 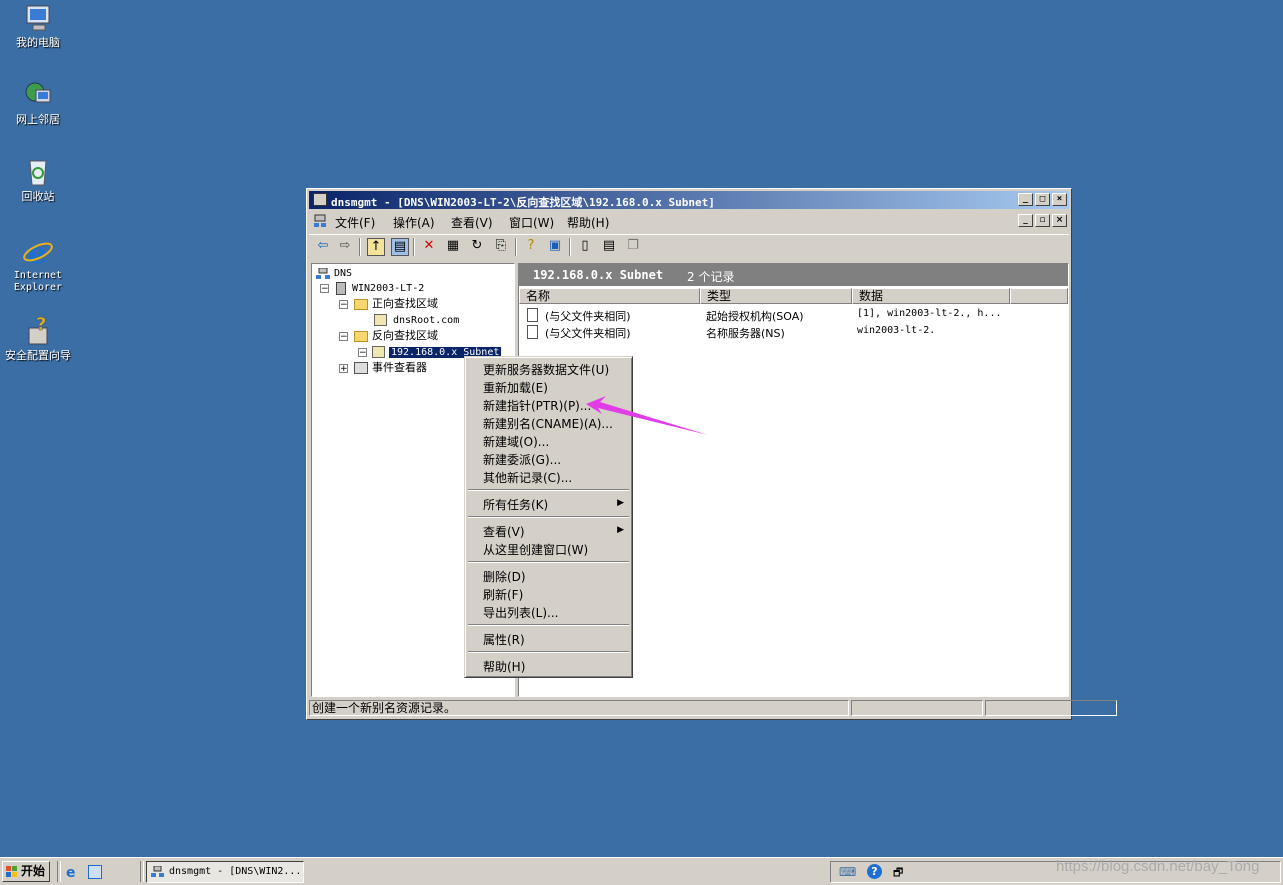 What do you see at coordinates (1059, 199) in the screenshot?
I see `close-button: ×` at bounding box center [1059, 199].